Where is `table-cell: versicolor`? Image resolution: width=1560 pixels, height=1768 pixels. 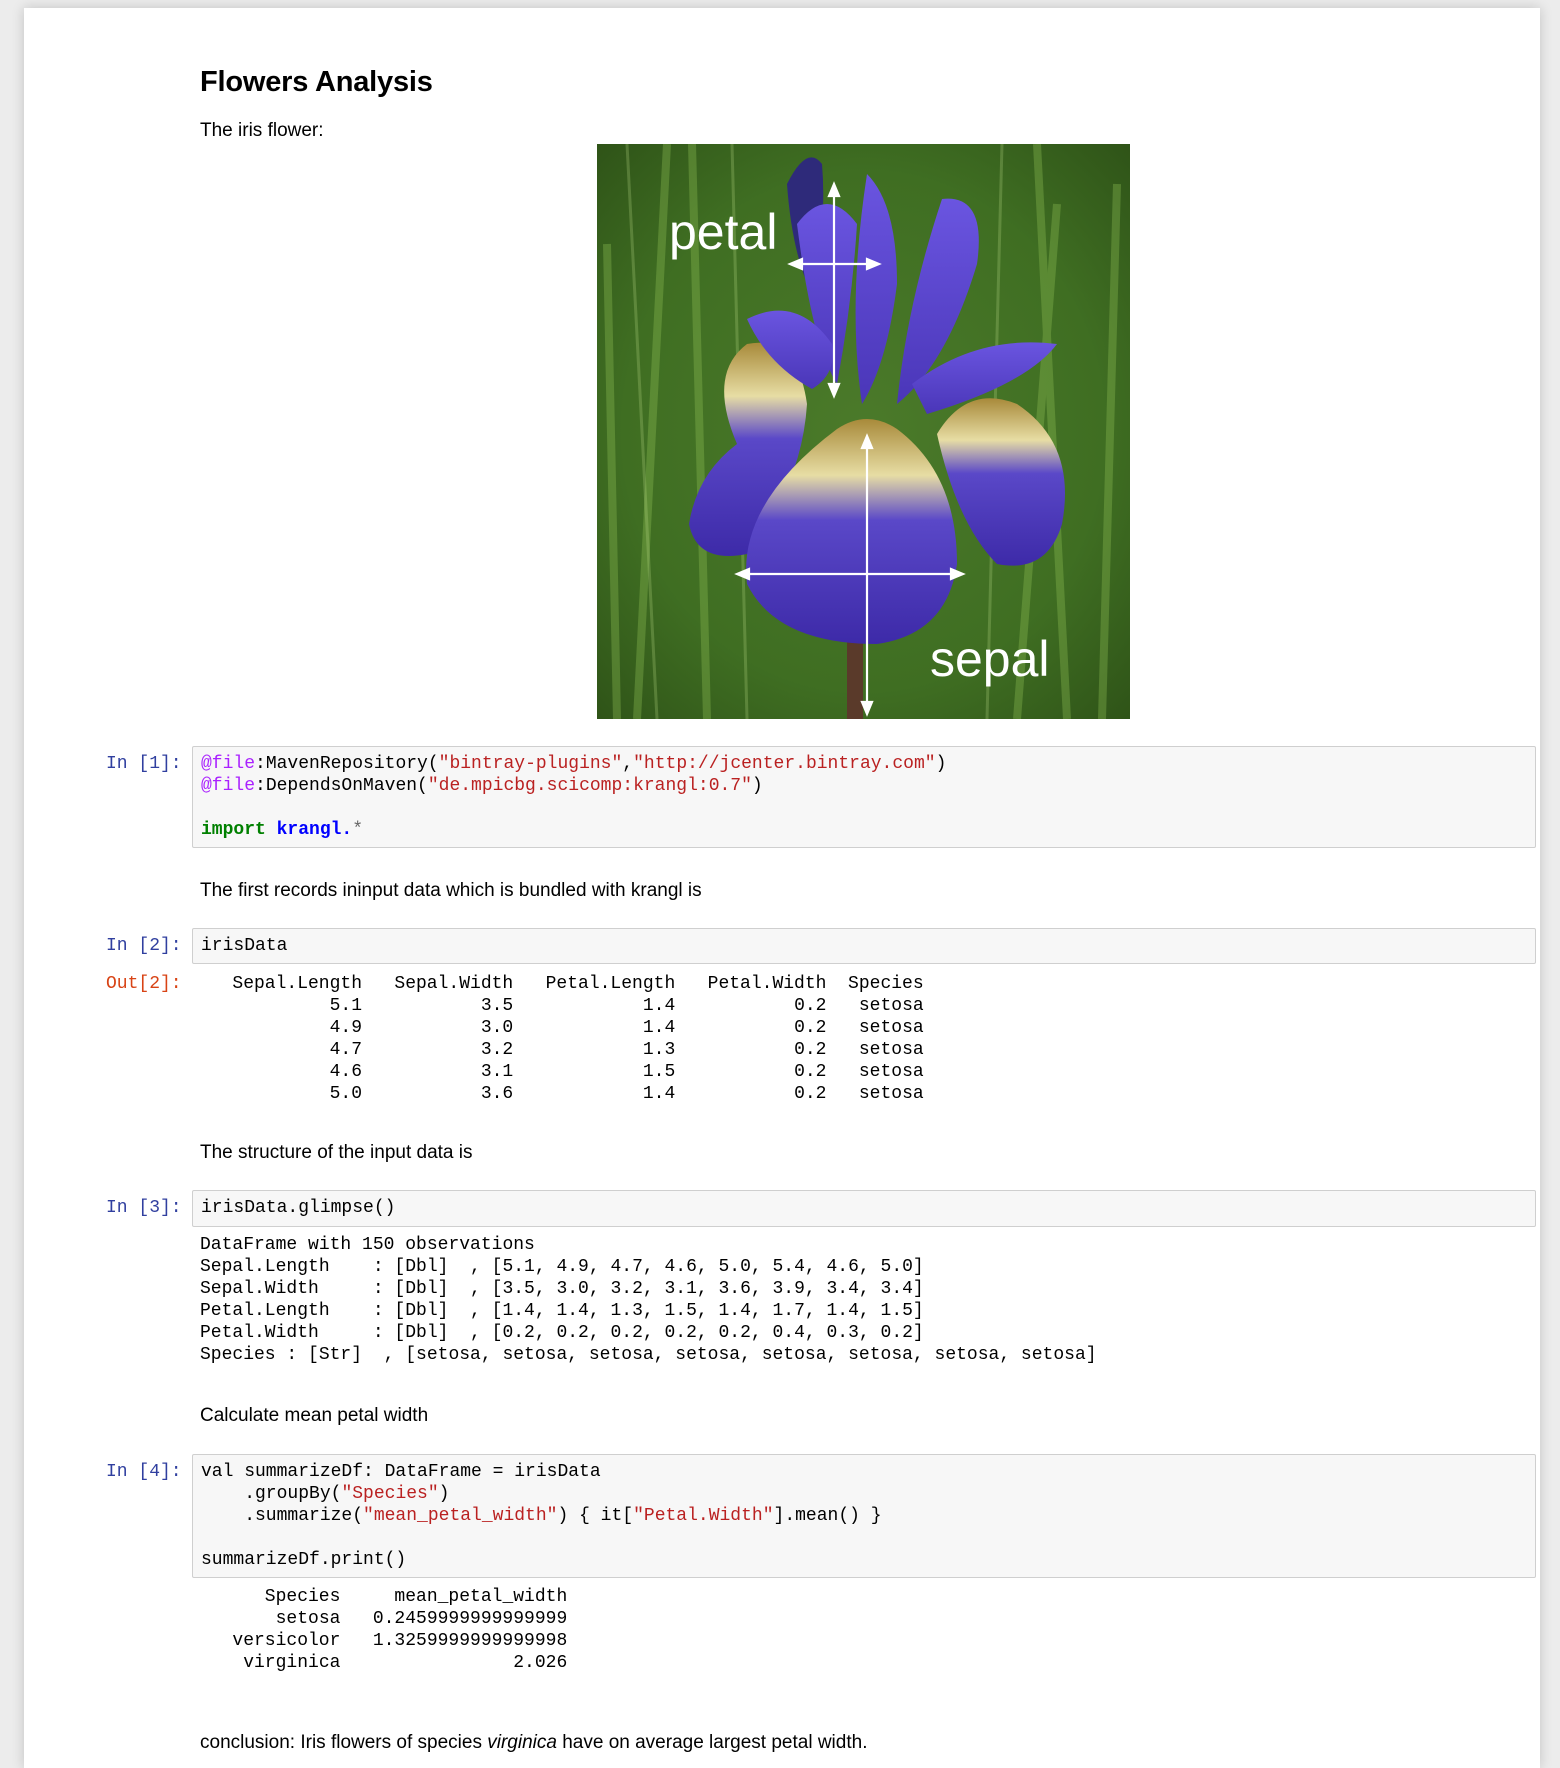 table-cell: versicolor is located at coordinates (286, 1641).